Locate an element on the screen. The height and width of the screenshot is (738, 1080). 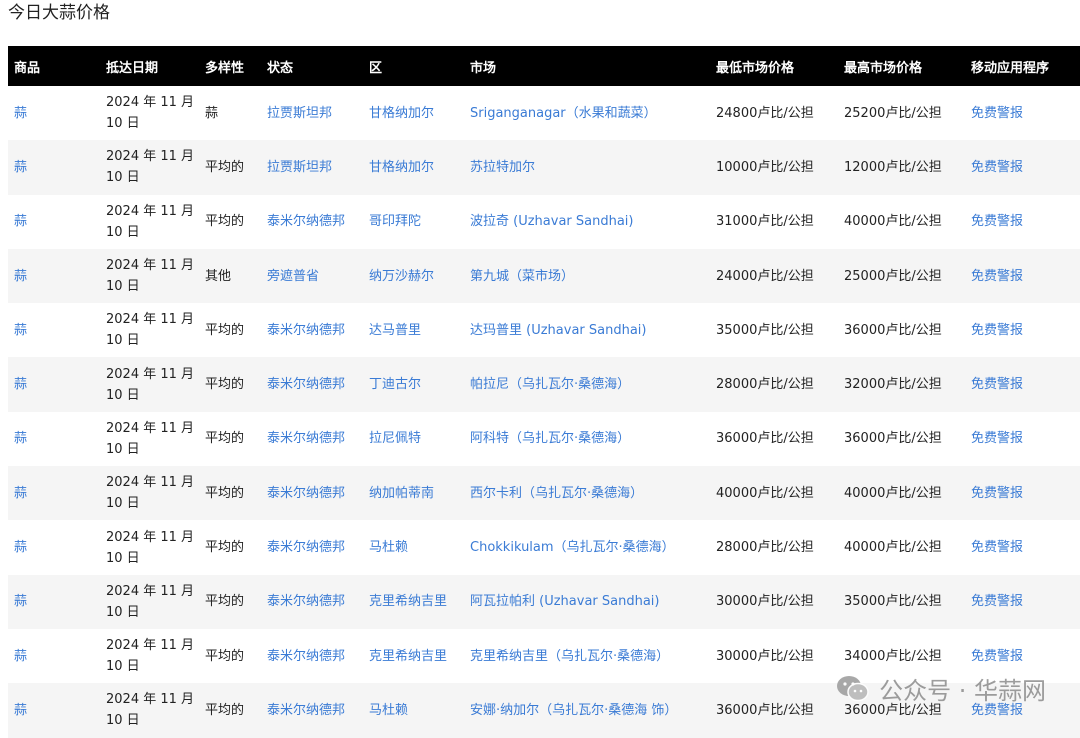
cell-state-container: 泰米尔纳德邦 is located at coordinates (318, 547).